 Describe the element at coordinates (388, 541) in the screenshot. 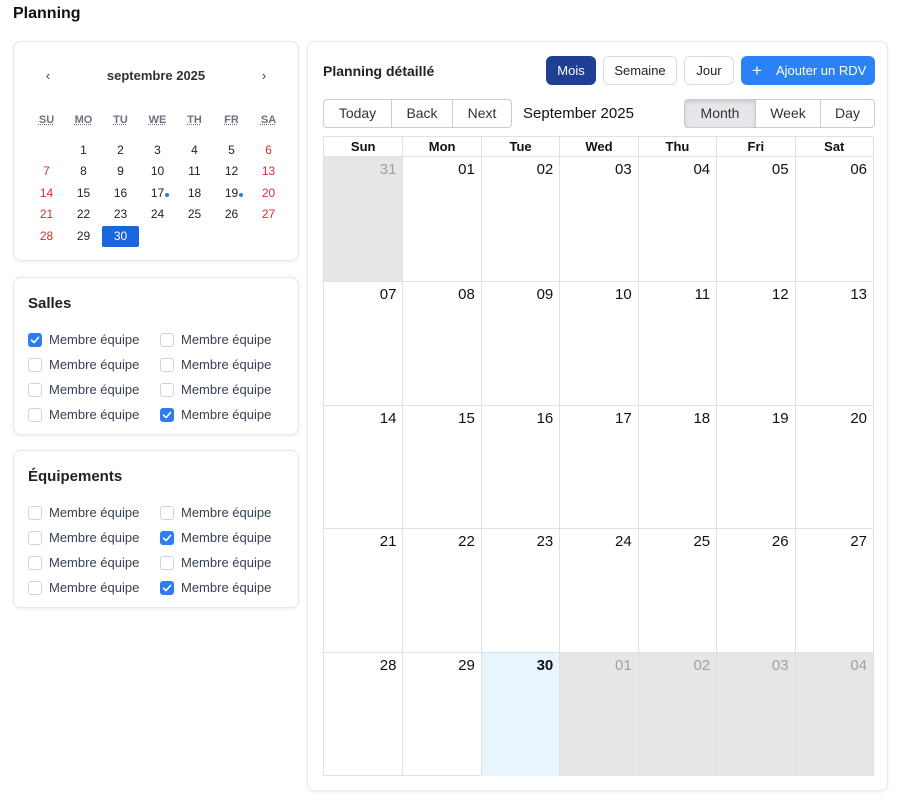

I see `calendar-day-number: 21` at that location.